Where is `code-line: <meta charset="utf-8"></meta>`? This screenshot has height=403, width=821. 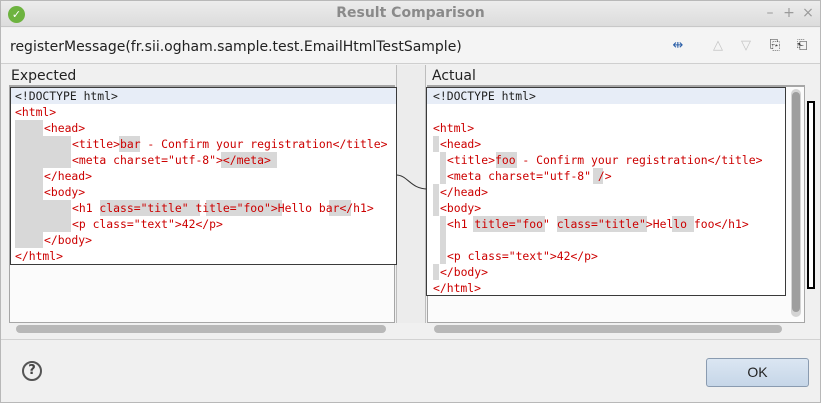
code-line: <meta charset="utf-8"></meta> is located at coordinates (203, 160).